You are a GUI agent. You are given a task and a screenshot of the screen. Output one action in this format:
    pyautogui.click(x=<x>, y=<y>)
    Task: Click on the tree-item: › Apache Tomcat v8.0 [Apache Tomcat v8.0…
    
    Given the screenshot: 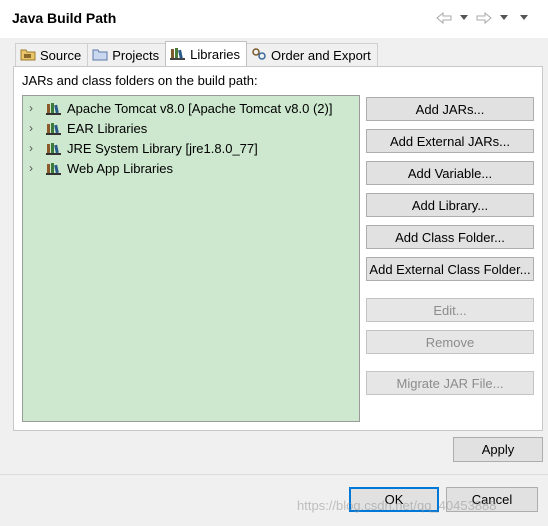 What is the action you would take?
    pyautogui.click(x=191, y=108)
    